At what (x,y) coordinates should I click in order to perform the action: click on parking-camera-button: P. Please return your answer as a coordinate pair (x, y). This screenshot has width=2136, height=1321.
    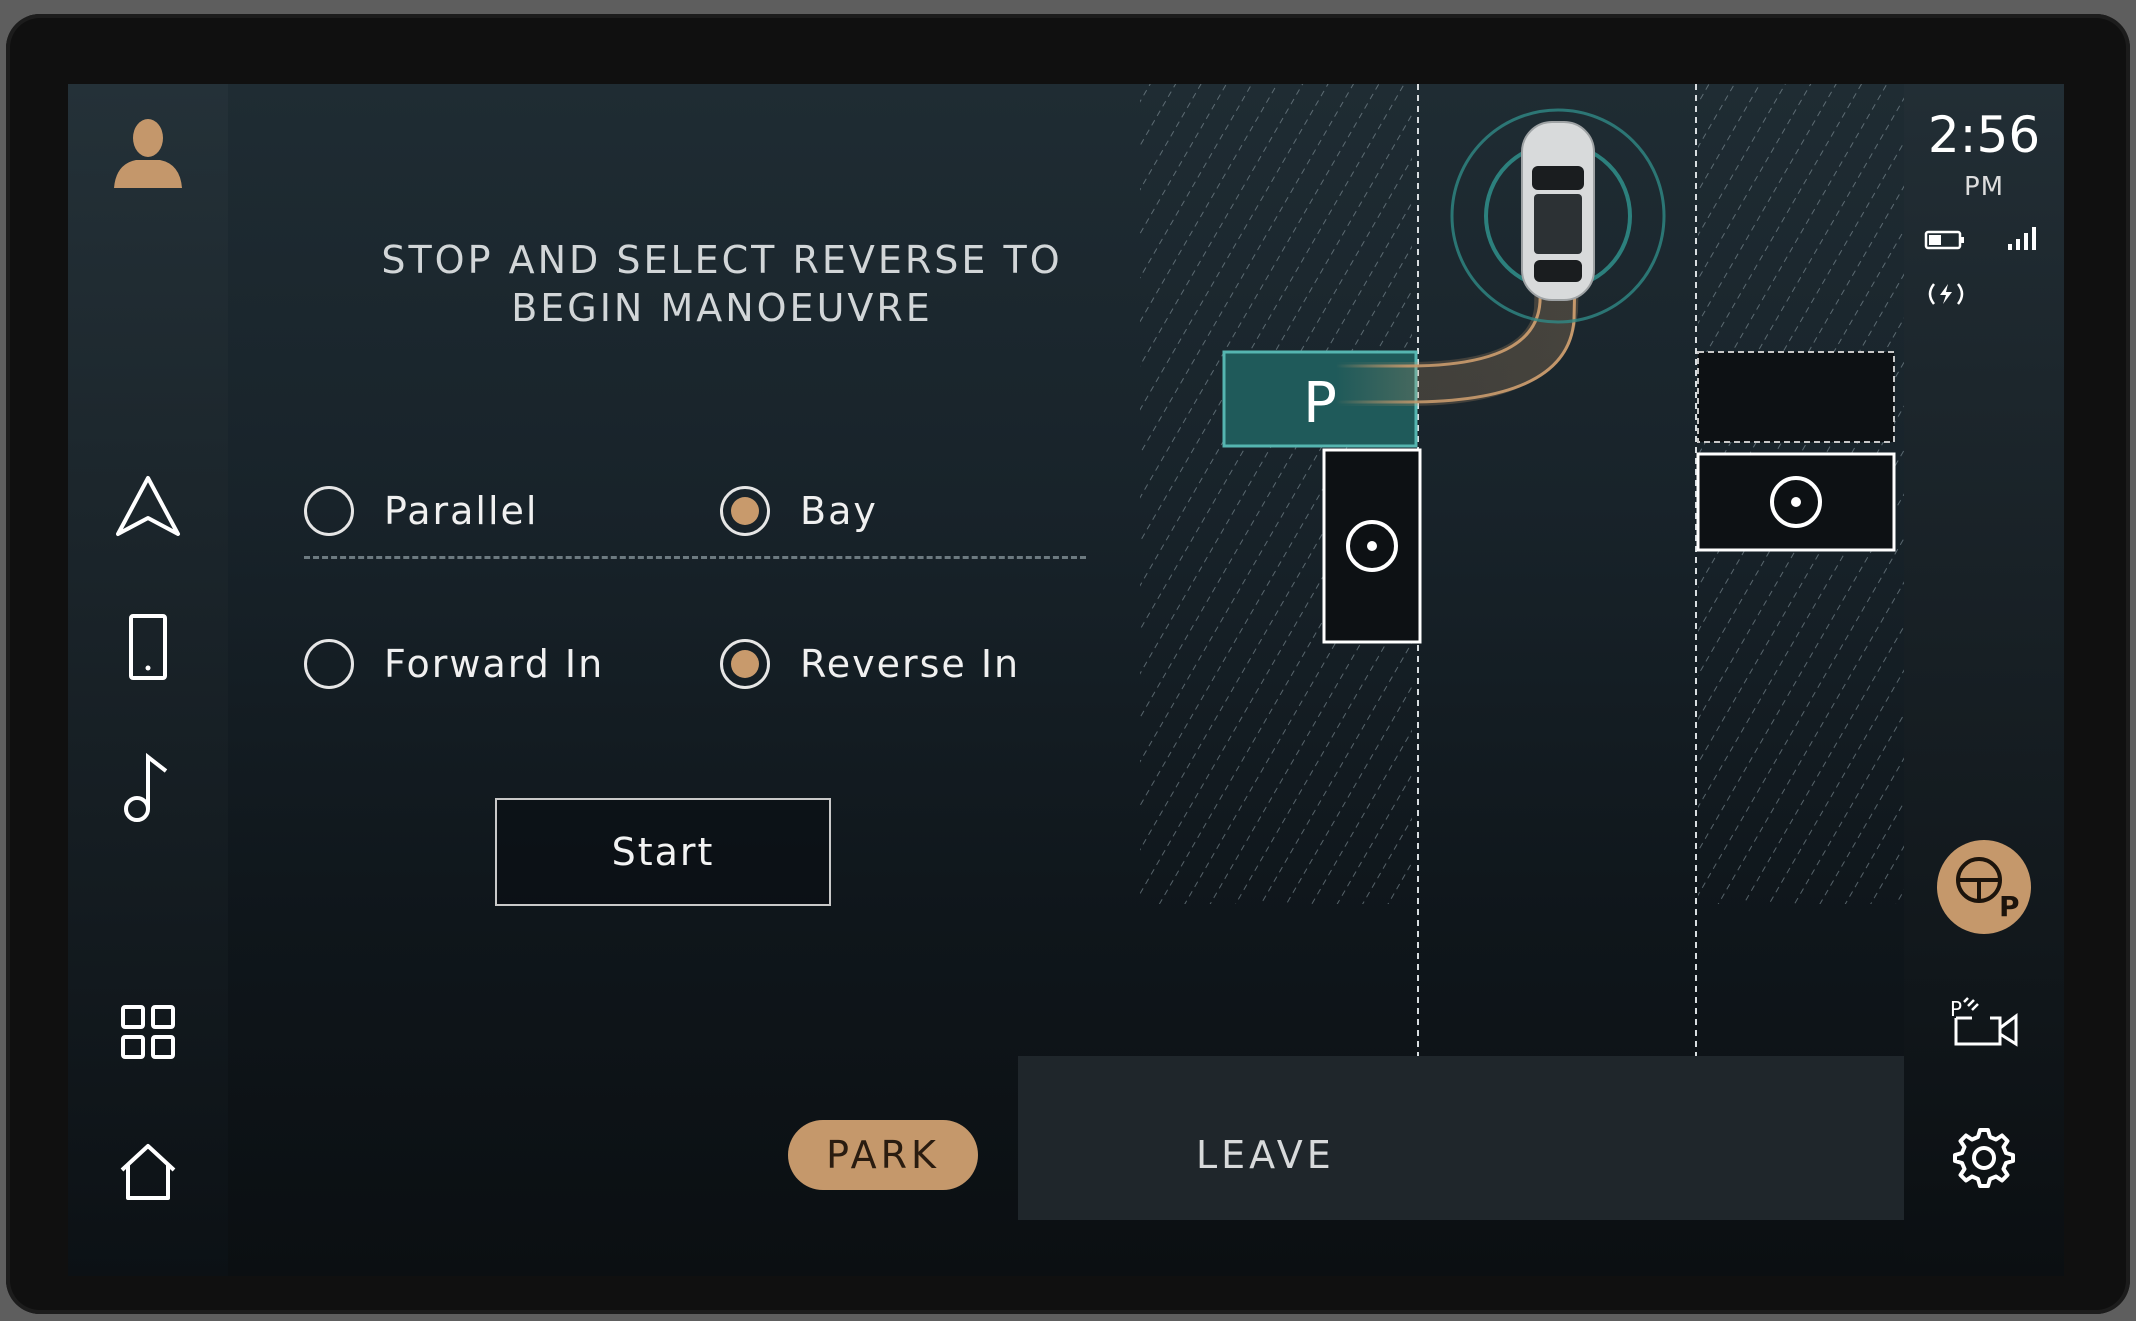
    Looking at the image, I should click on (1984, 1024).